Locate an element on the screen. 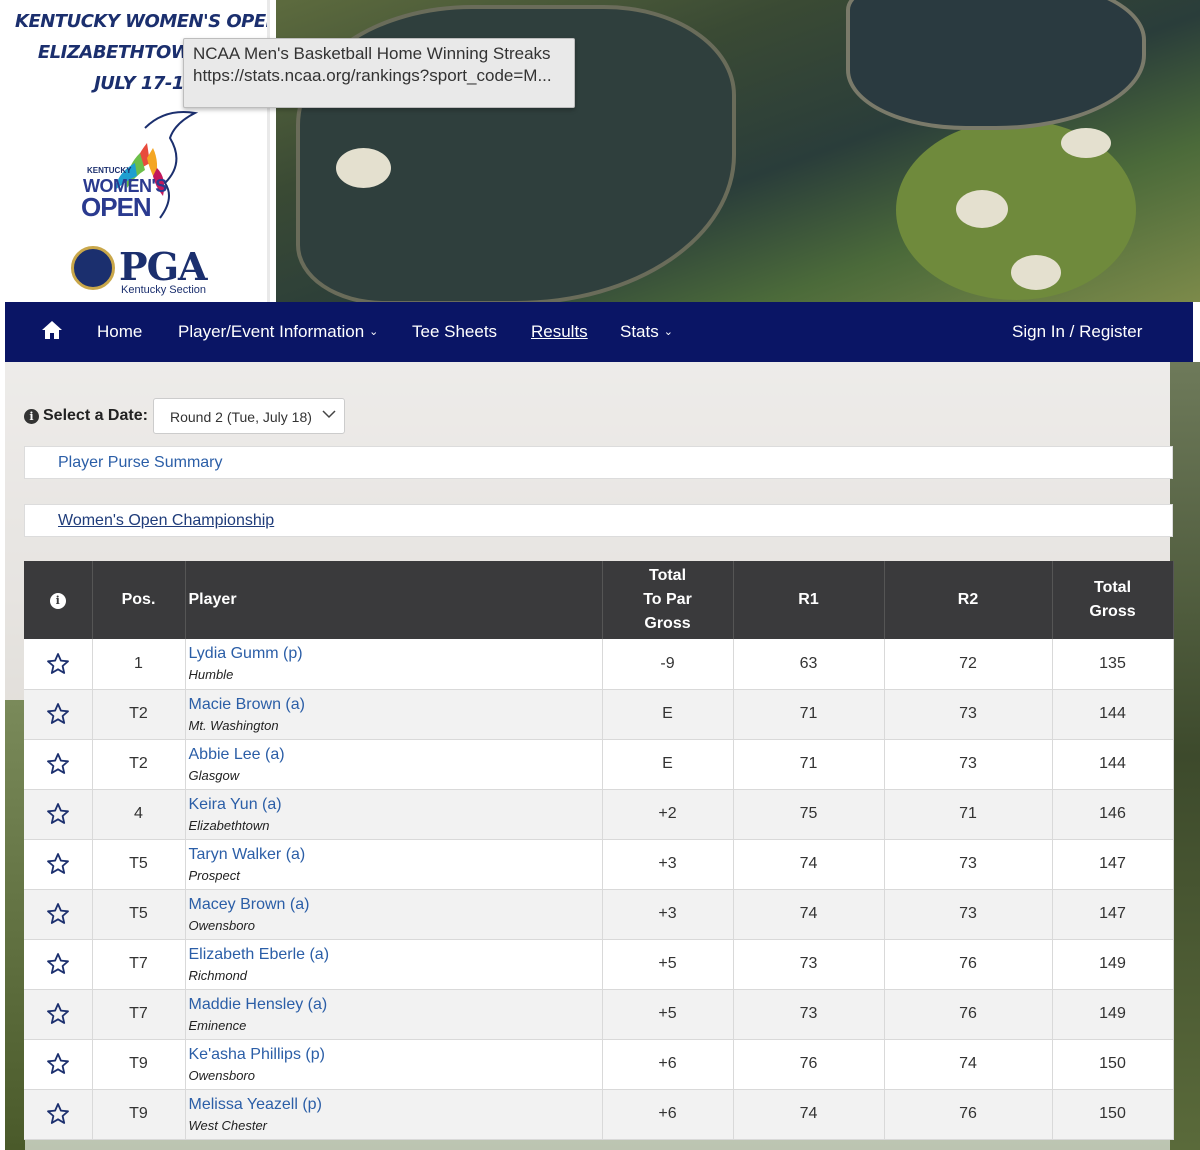  player-cell: Macey Brown (a) Owensboro is located at coordinates (394, 914).